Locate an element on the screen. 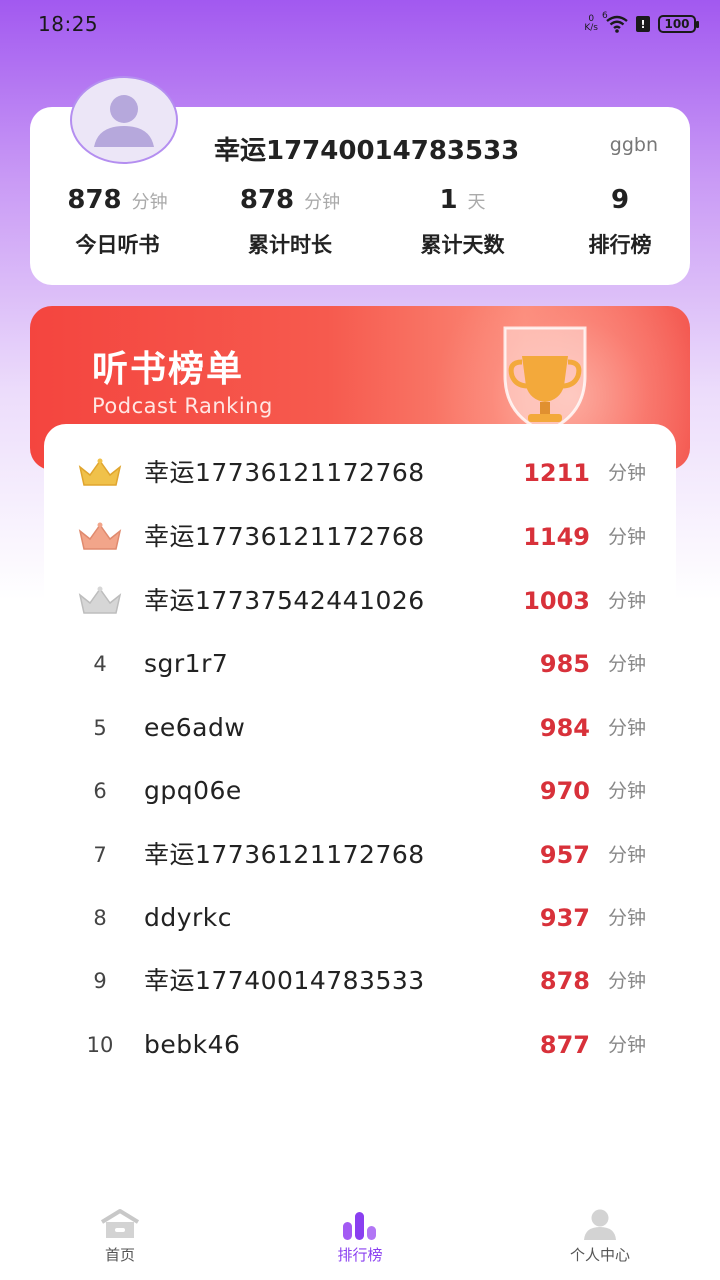 This screenshot has width=720, height=1280. ranking-row: 4 sgr1r7 985 分钟 is located at coordinates (360, 664).